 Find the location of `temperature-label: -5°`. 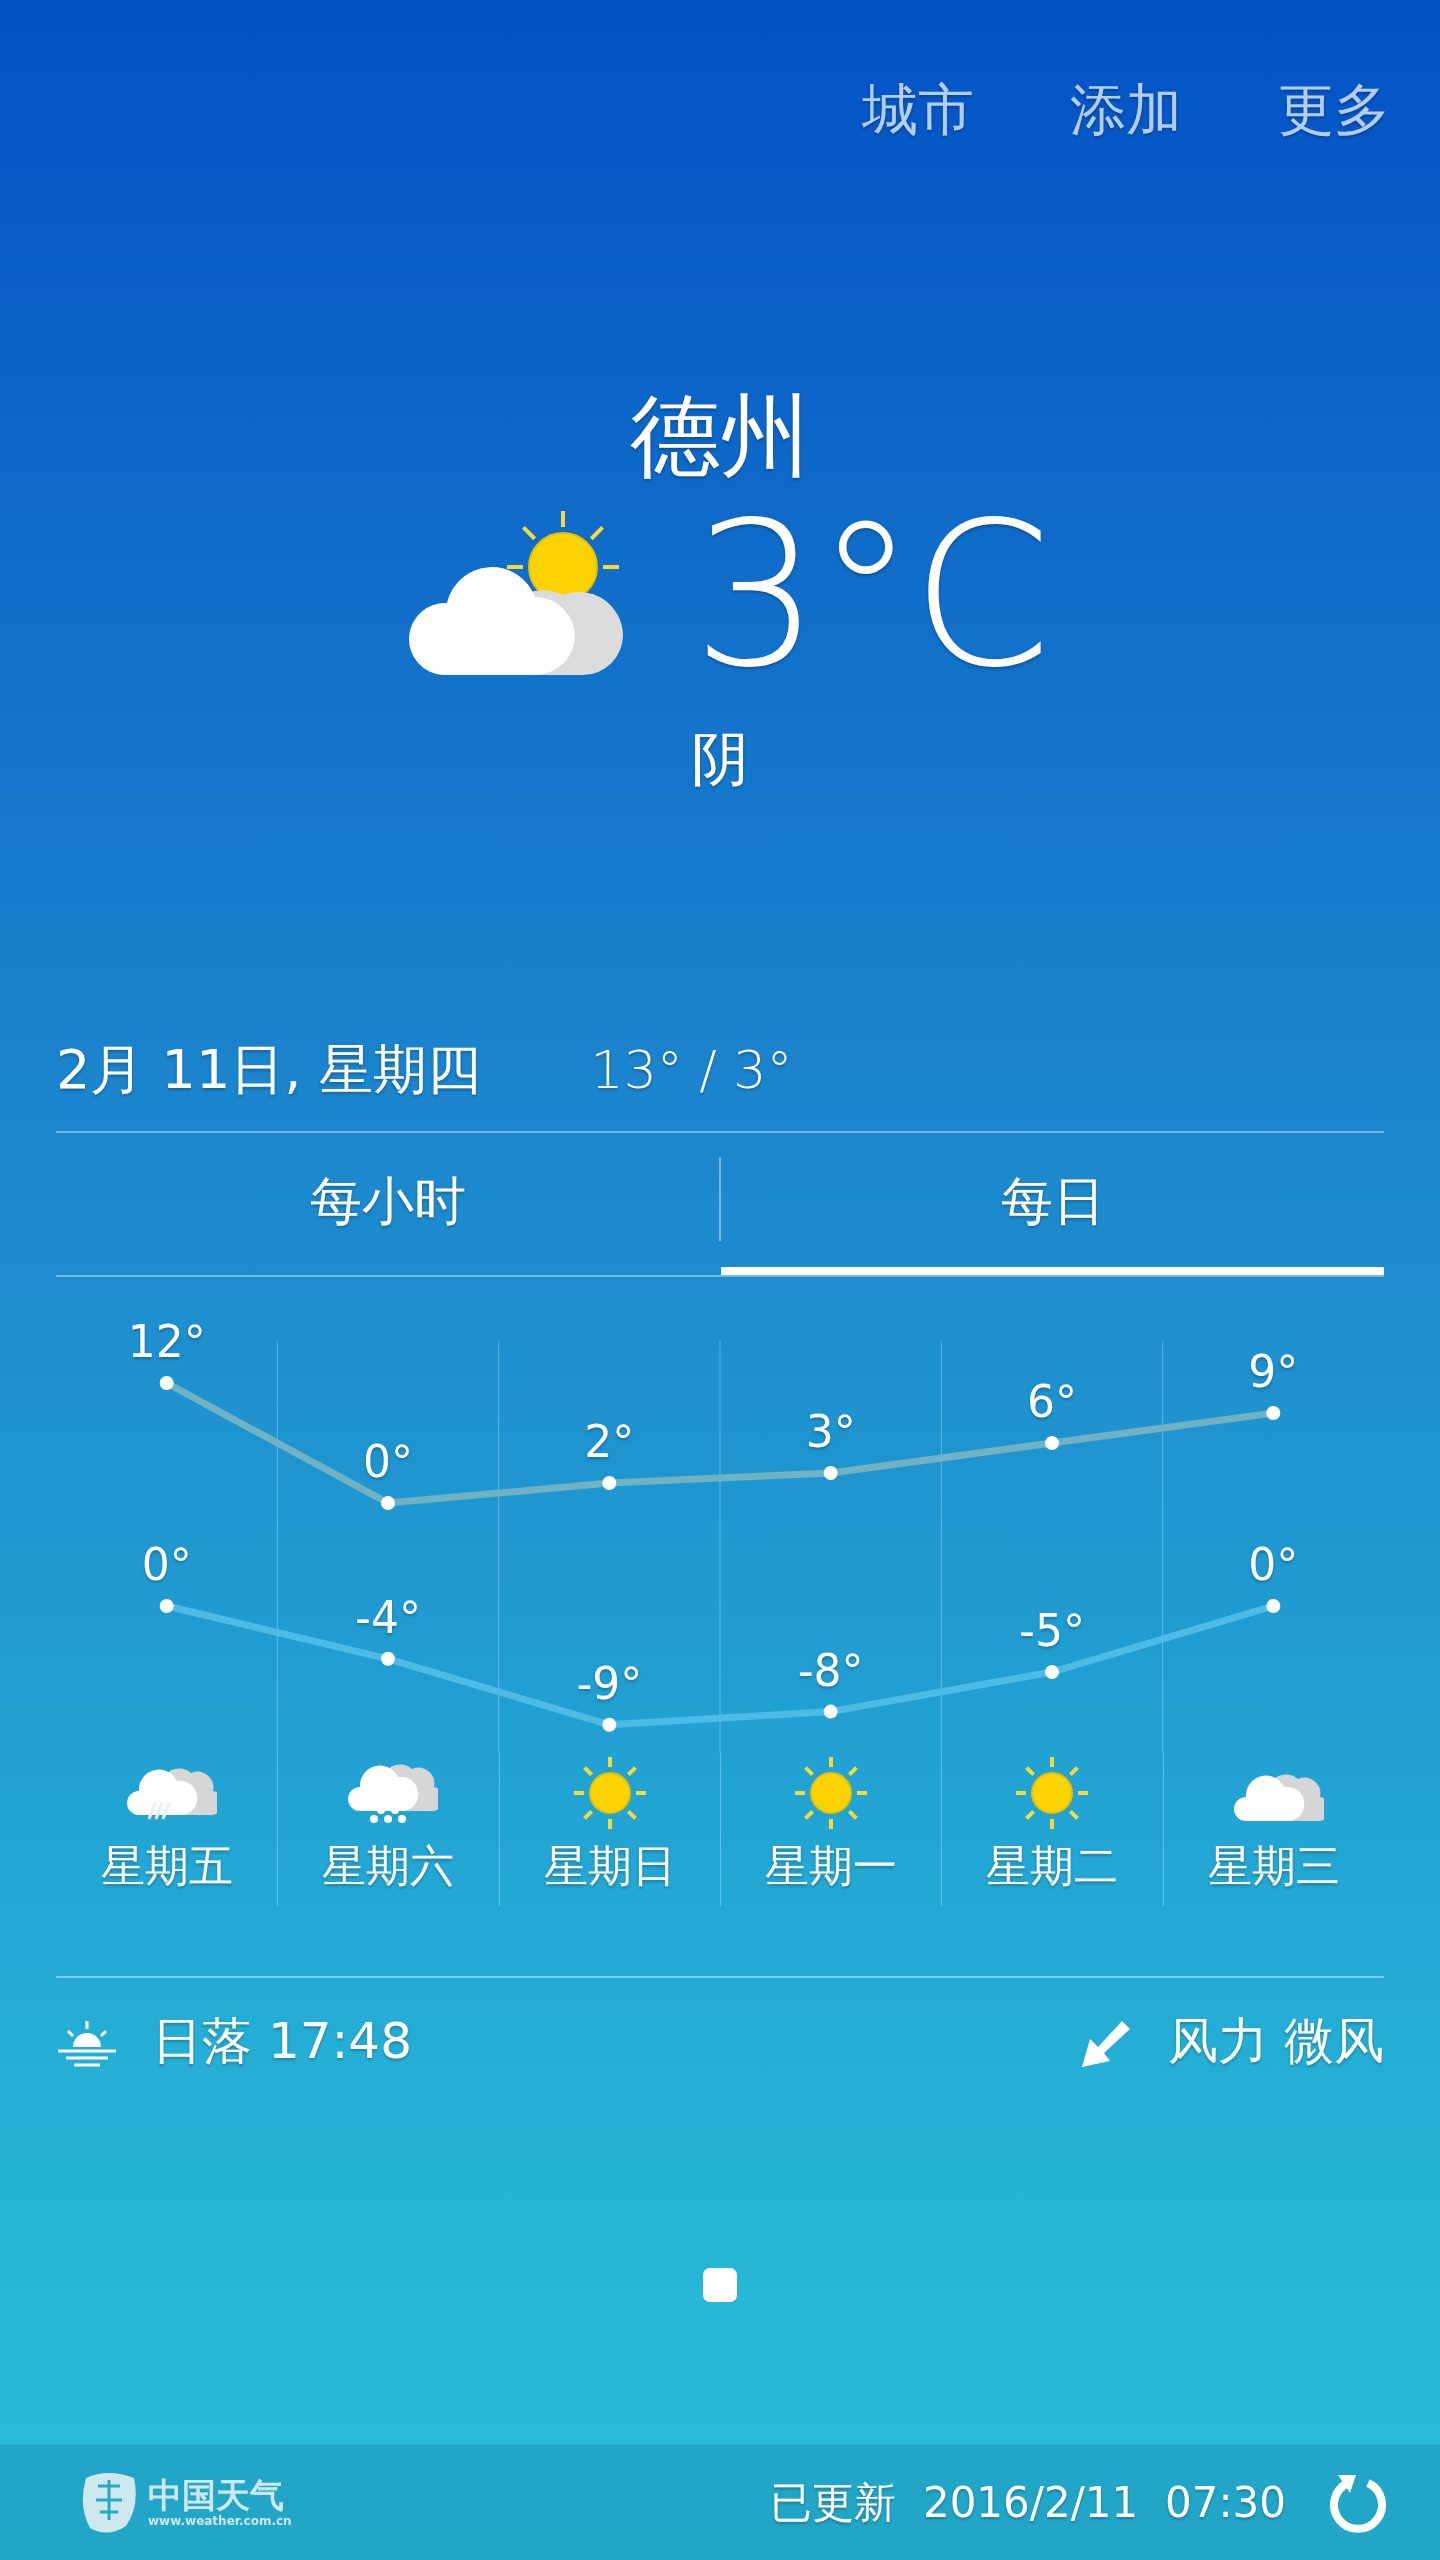

temperature-label: -5° is located at coordinates (1052, 1630).